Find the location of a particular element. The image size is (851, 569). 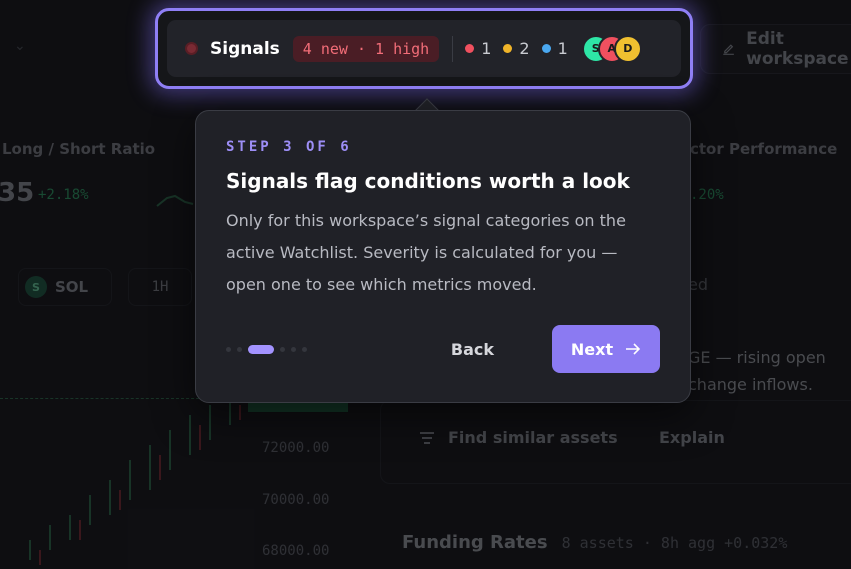

insight-text: ed is located at coordinates (698, 284).